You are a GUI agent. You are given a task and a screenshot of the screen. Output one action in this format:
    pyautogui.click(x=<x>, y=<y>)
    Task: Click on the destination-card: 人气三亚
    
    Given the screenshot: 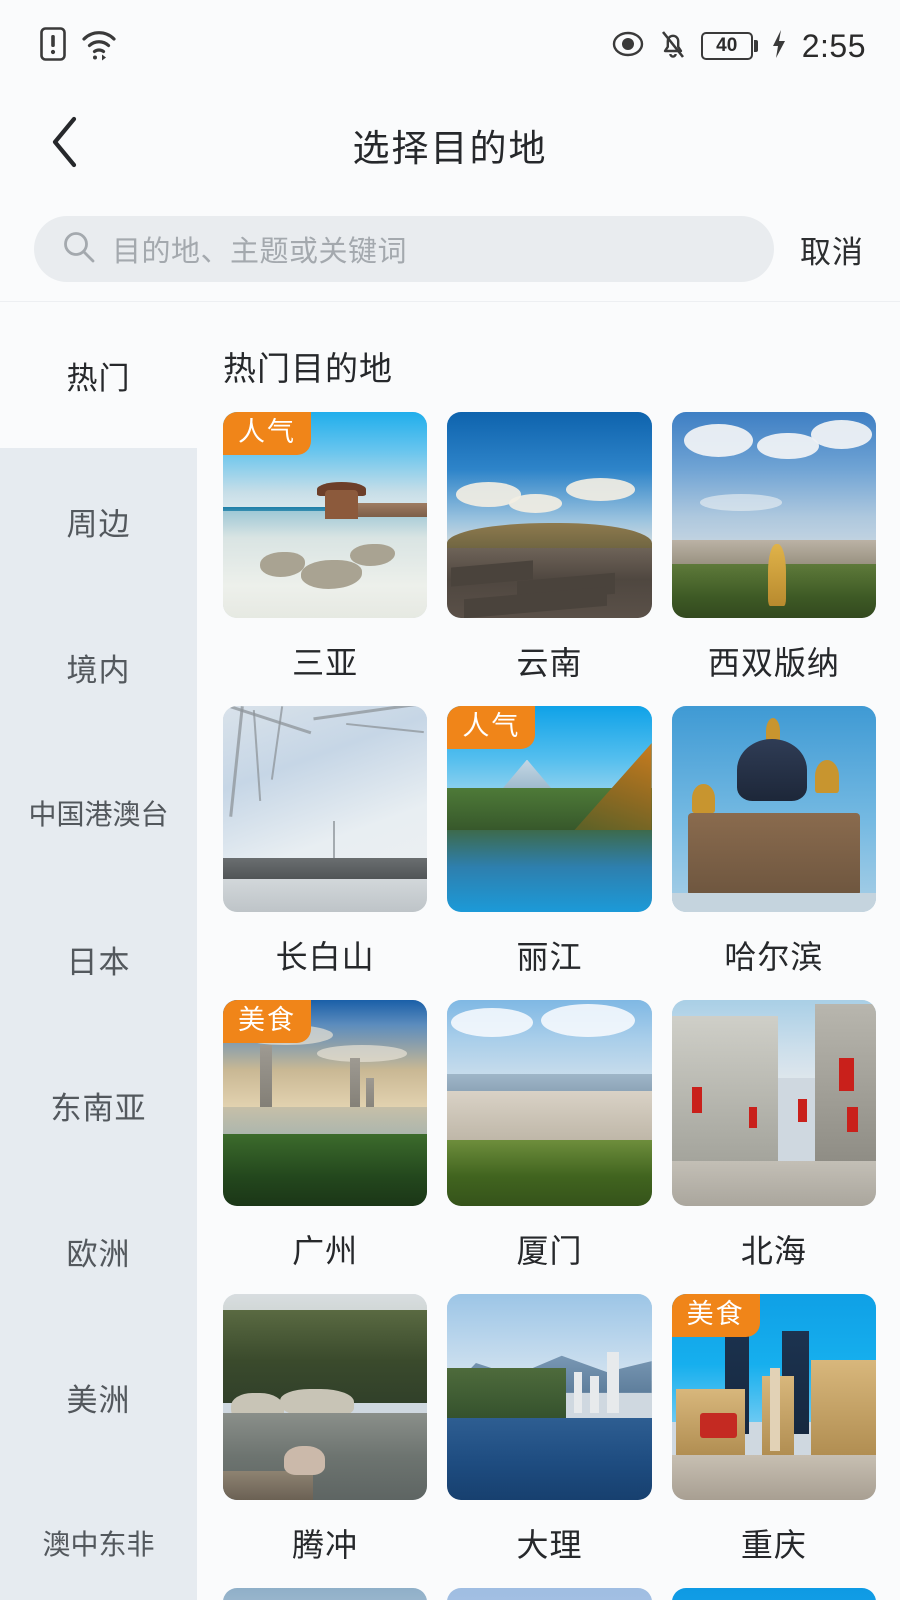 What is the action you would take?
    pyautogui.click(x=325, y=559)
    